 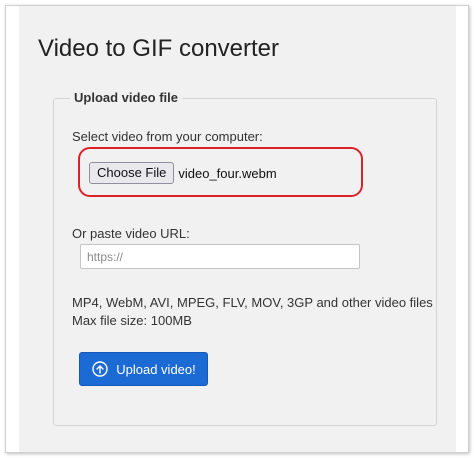 What do you see at coordinates (220, 256) in the screenshot?
I see `video-url-input` at bounding box center [220, 256].